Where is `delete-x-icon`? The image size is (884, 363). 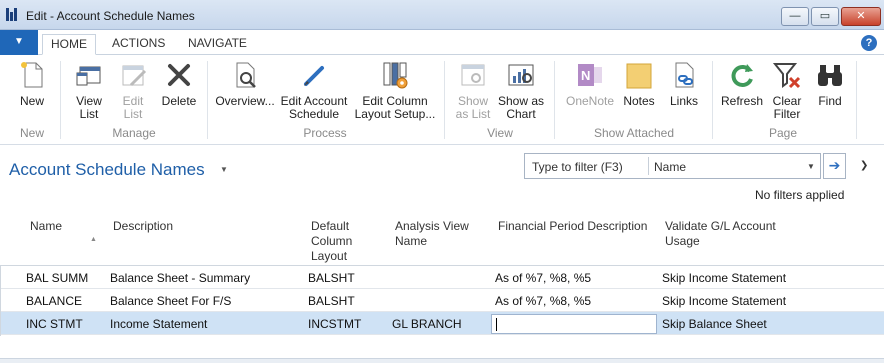
delete-x-icon is located at coordinates (179, 75).